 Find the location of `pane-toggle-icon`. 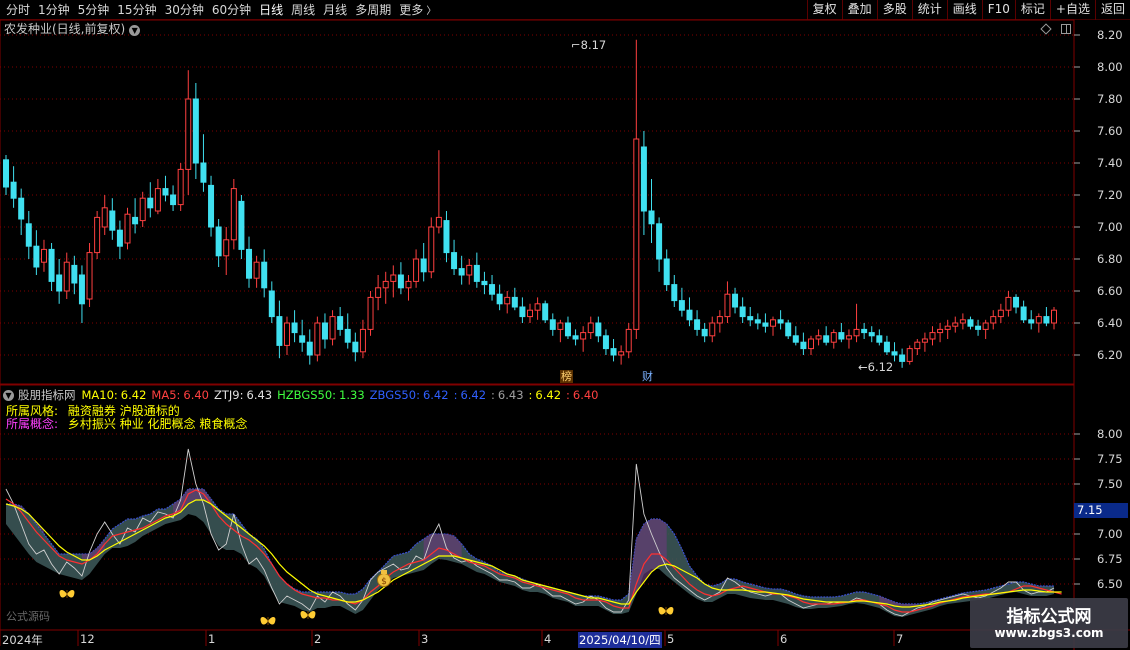

pane-toggle-icon is located at coordinates (1066, 29).